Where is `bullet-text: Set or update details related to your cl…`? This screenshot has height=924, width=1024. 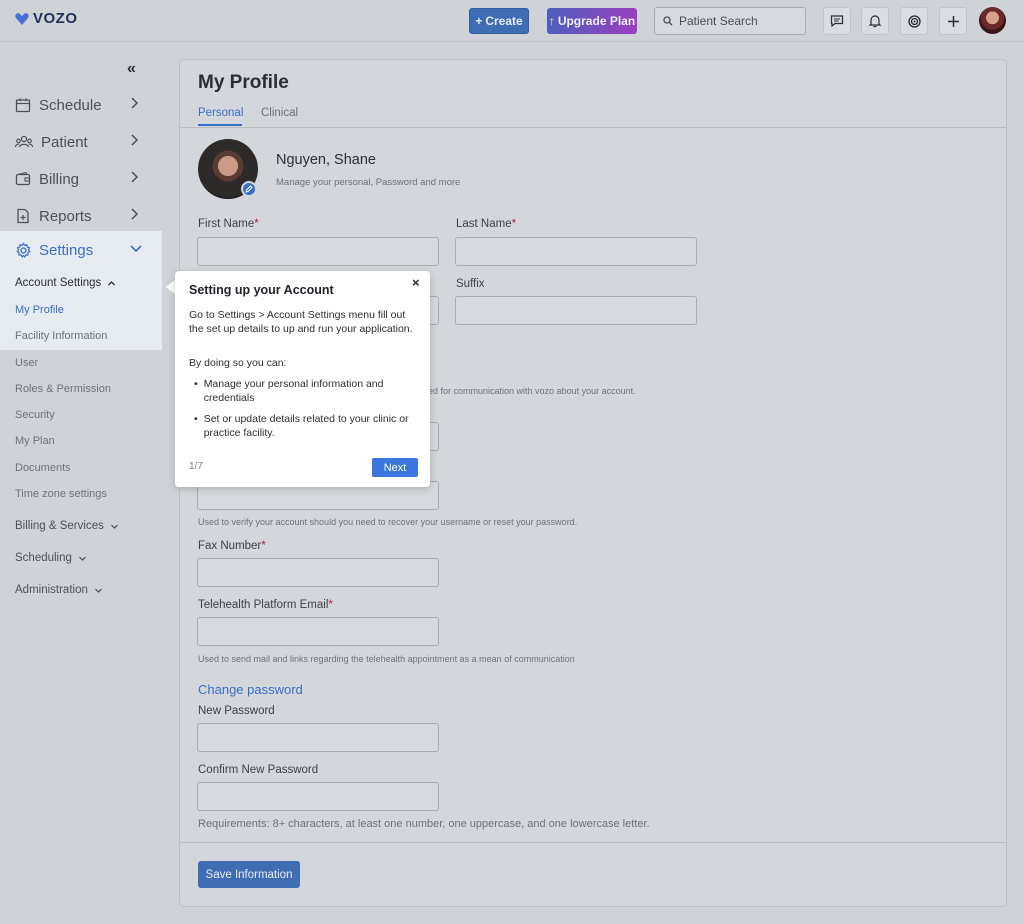
bullet-text: Set or update details related to your cl… is located at coordinates (306, 426).